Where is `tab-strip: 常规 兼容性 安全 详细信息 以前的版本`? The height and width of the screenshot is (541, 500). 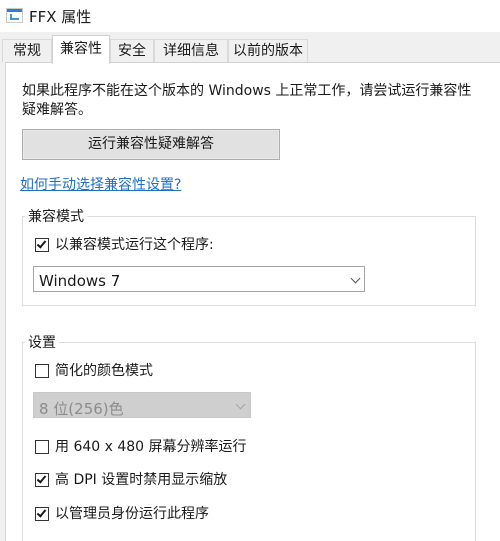
tab-strip: 常规 兼容性 安全 详细信息 以前的版本 is located at coordinates (250, 48).